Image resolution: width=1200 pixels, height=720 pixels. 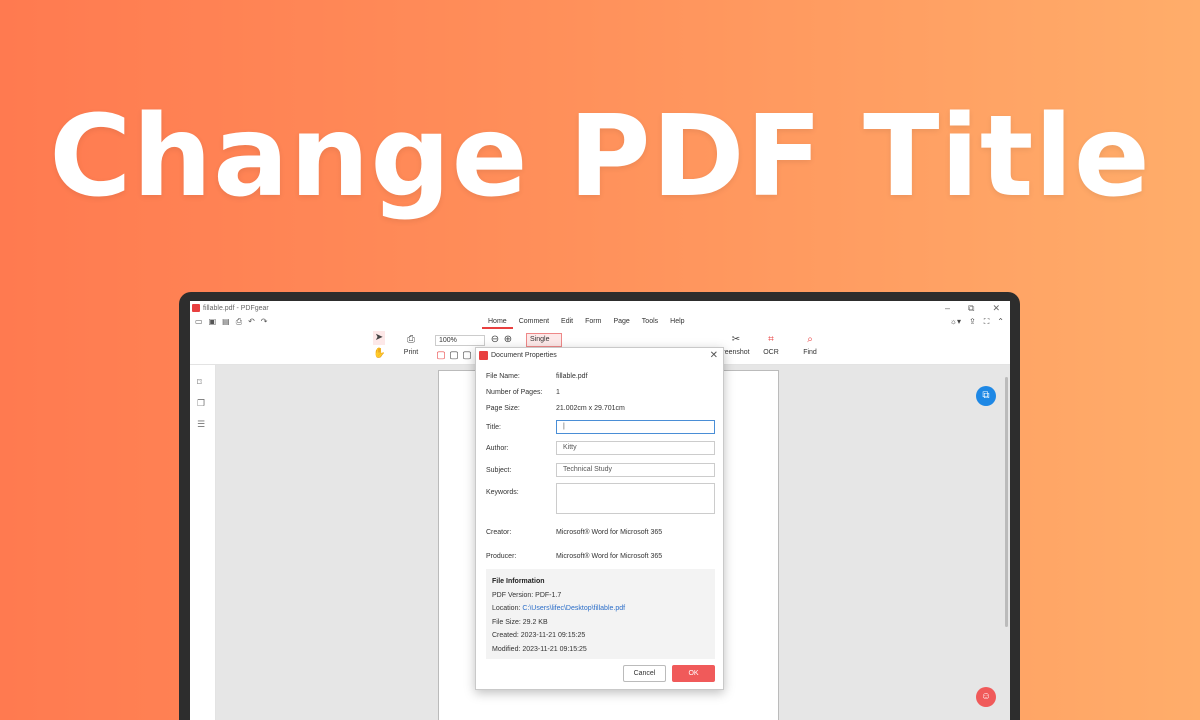 I want to click on print-button: ⎙ Print, so click(x=411, y=344).